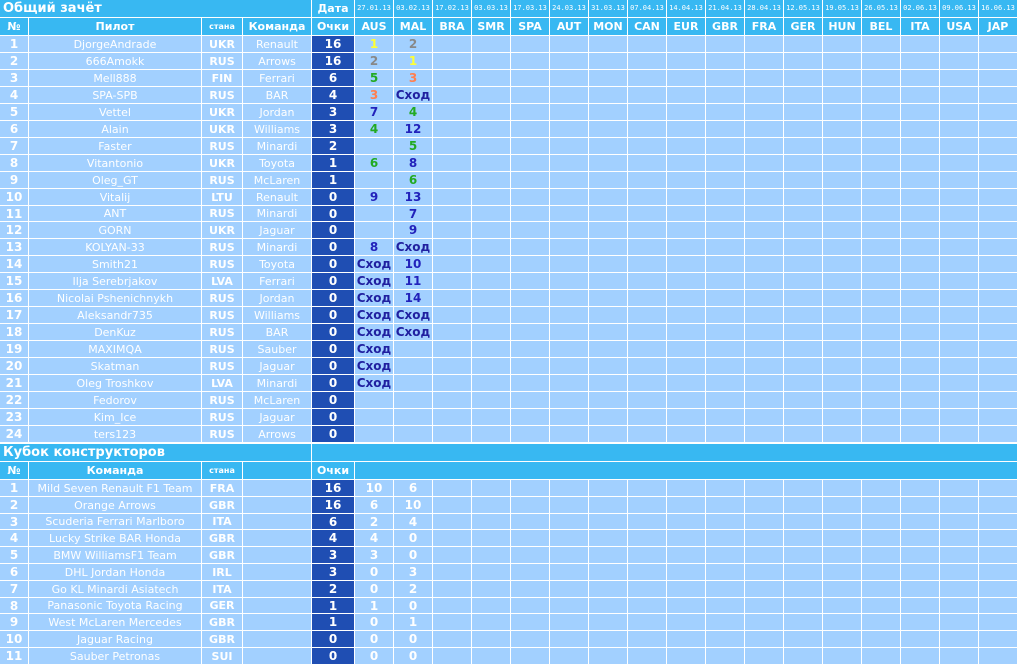 The image size is (1018, 666). Describe the element at coordinates (115, 522) in the screenshot. I see `constructor-name: Scuderia Ferrari Marlboro` at that location.